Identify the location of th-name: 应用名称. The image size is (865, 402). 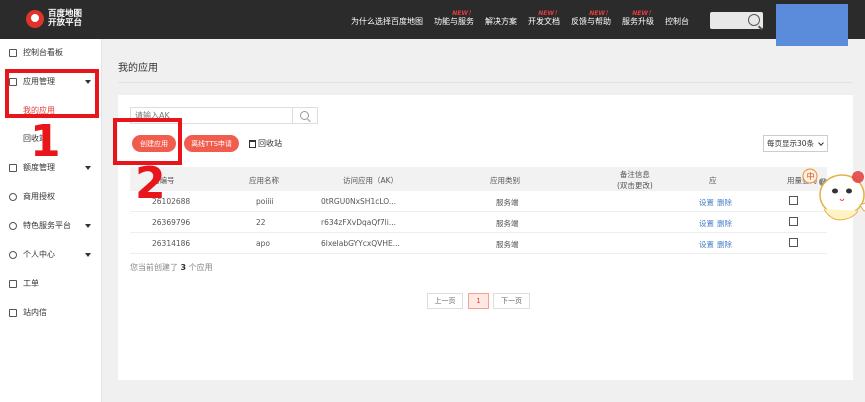
(264, 180).